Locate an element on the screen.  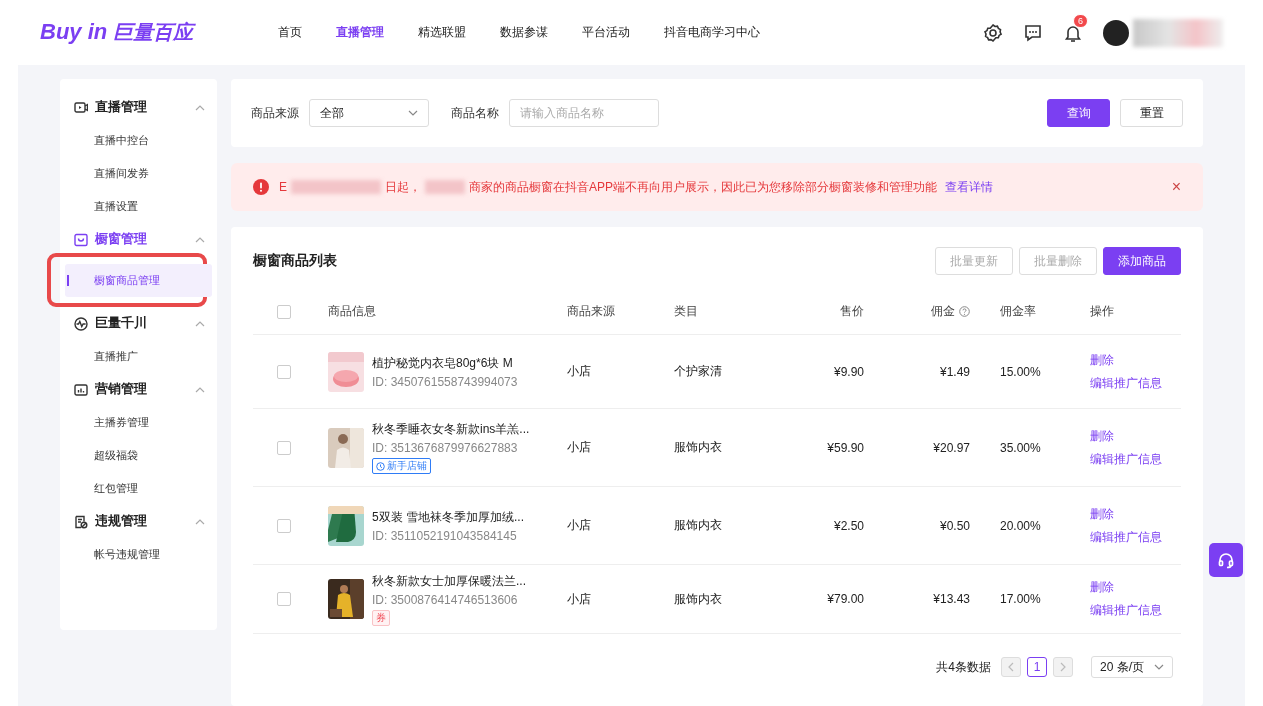
bar-chart-icon is located at coordinates (81, 389).